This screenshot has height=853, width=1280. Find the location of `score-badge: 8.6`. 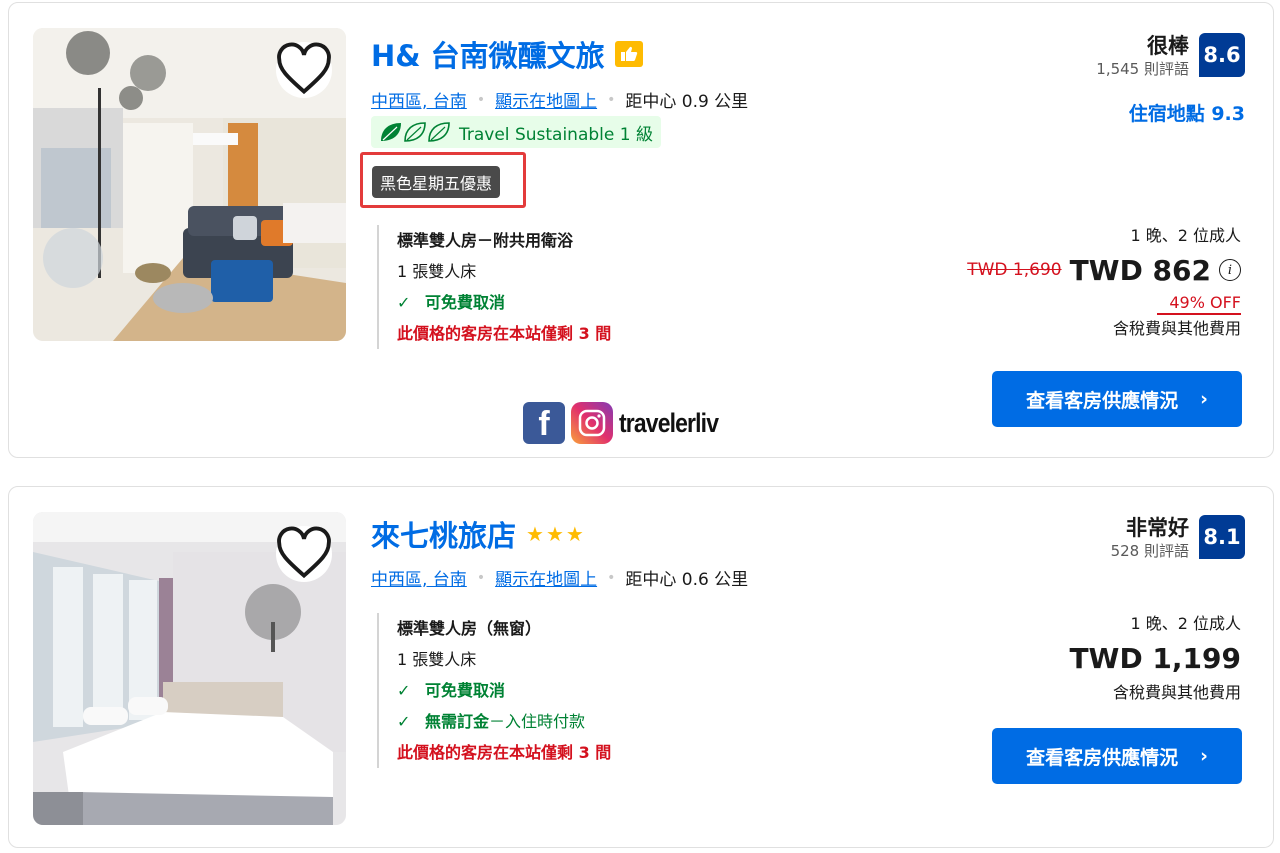

score-badge: 8.6 is located at coordinates (1222, 55).